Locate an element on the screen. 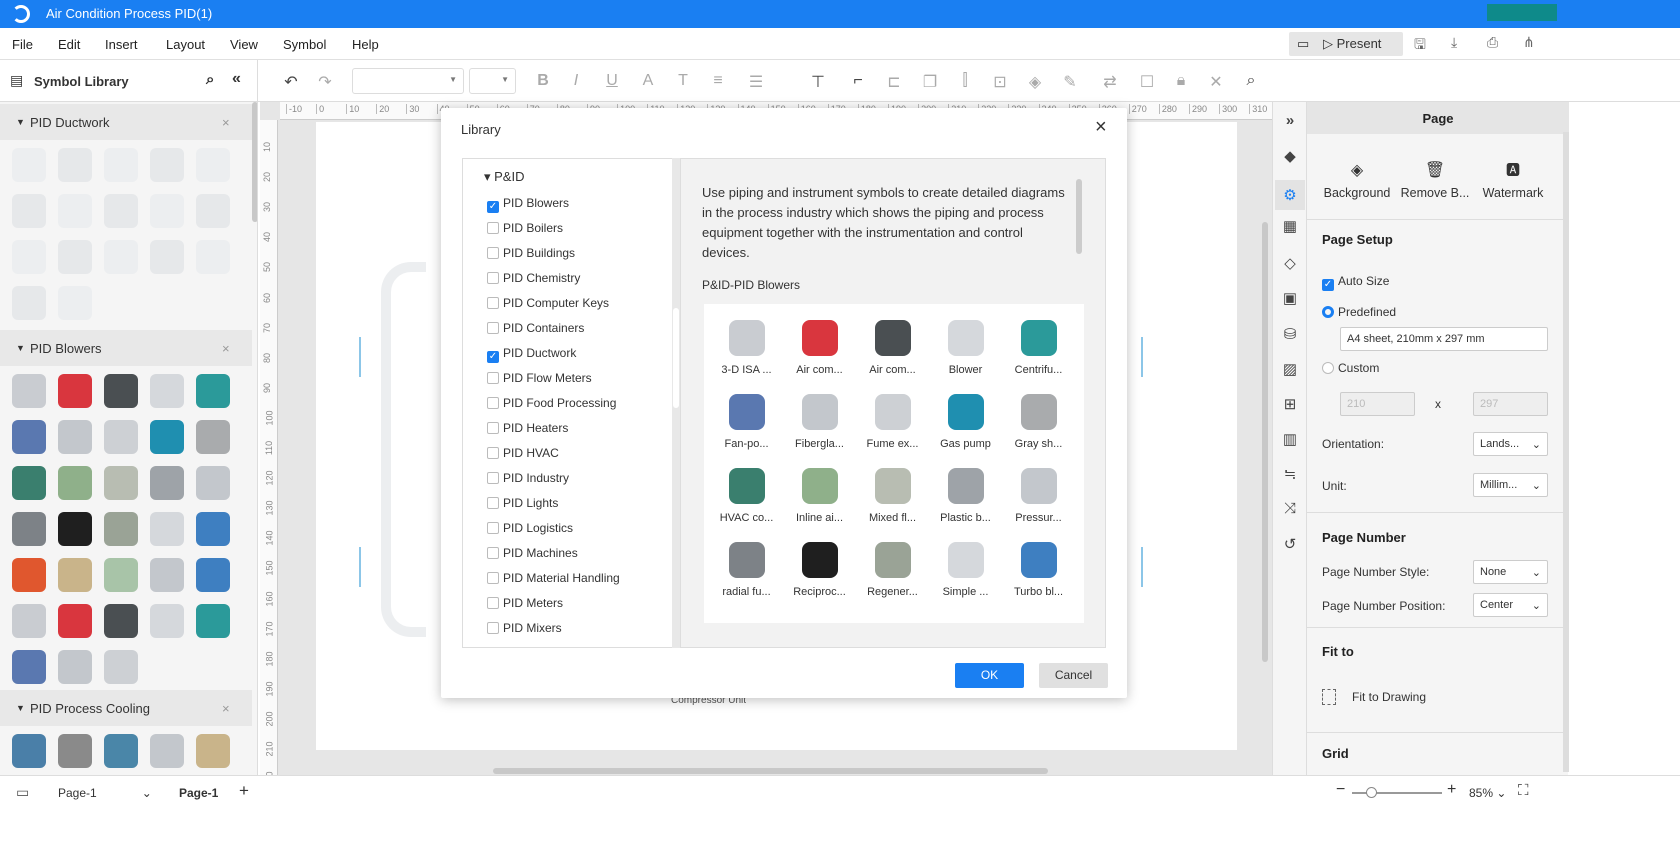  page-number-style-select: None ⌄ is located at coordinates (1510, 572).